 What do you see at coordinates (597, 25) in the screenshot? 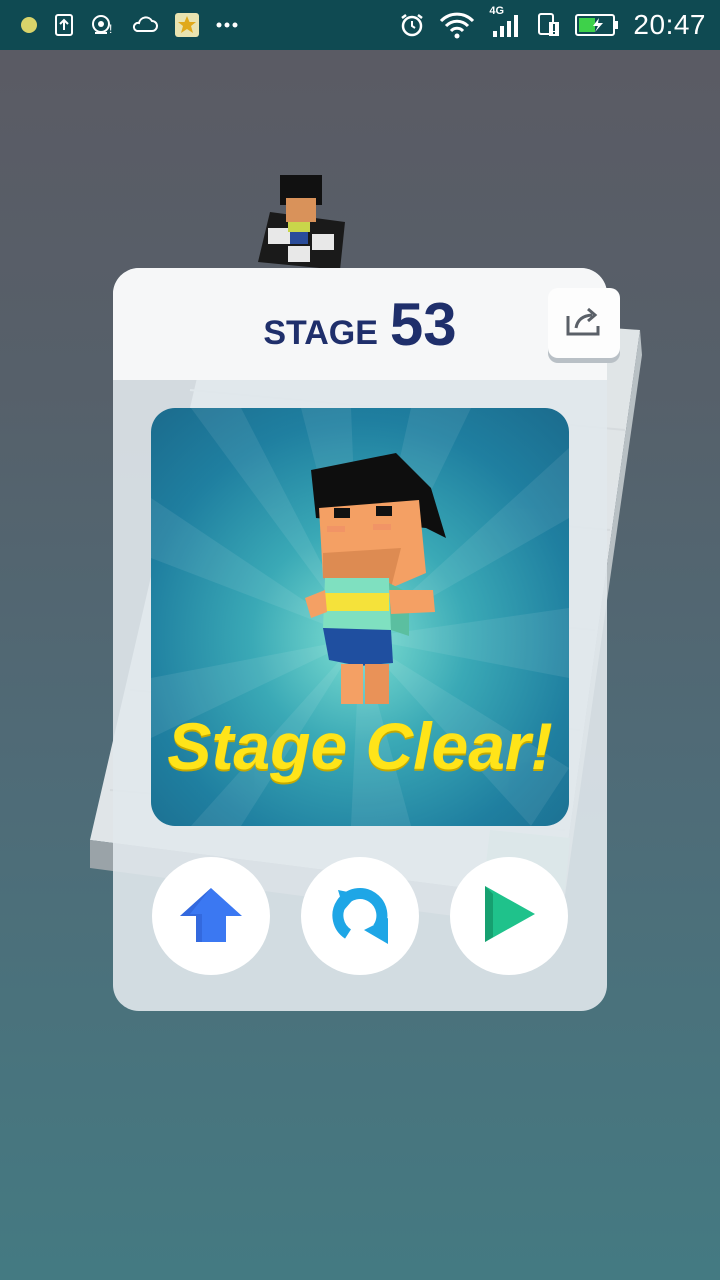
I see `battery-icon` at bounding box center [597, 25].